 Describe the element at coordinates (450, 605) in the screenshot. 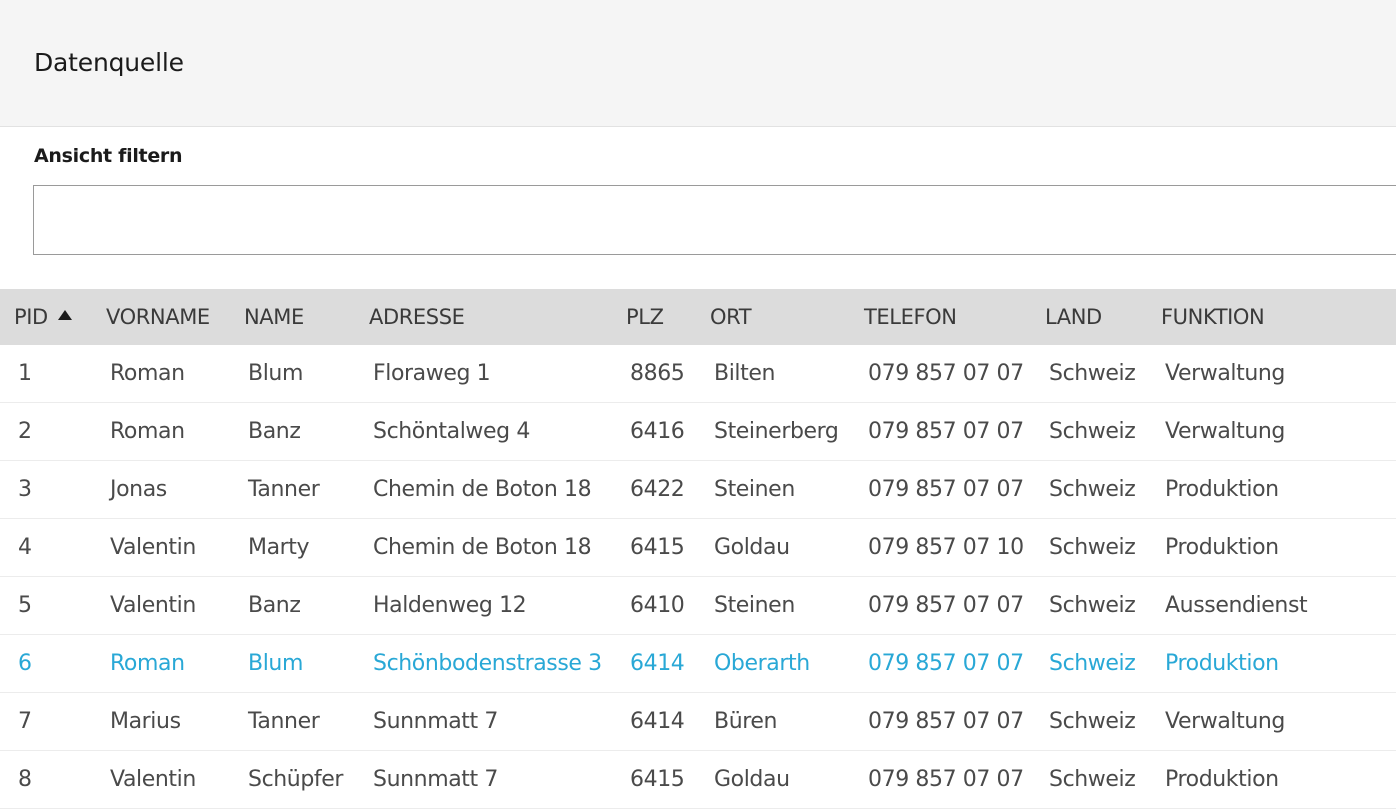

I see `cell-adresse: Haldenweg 12` at that location.